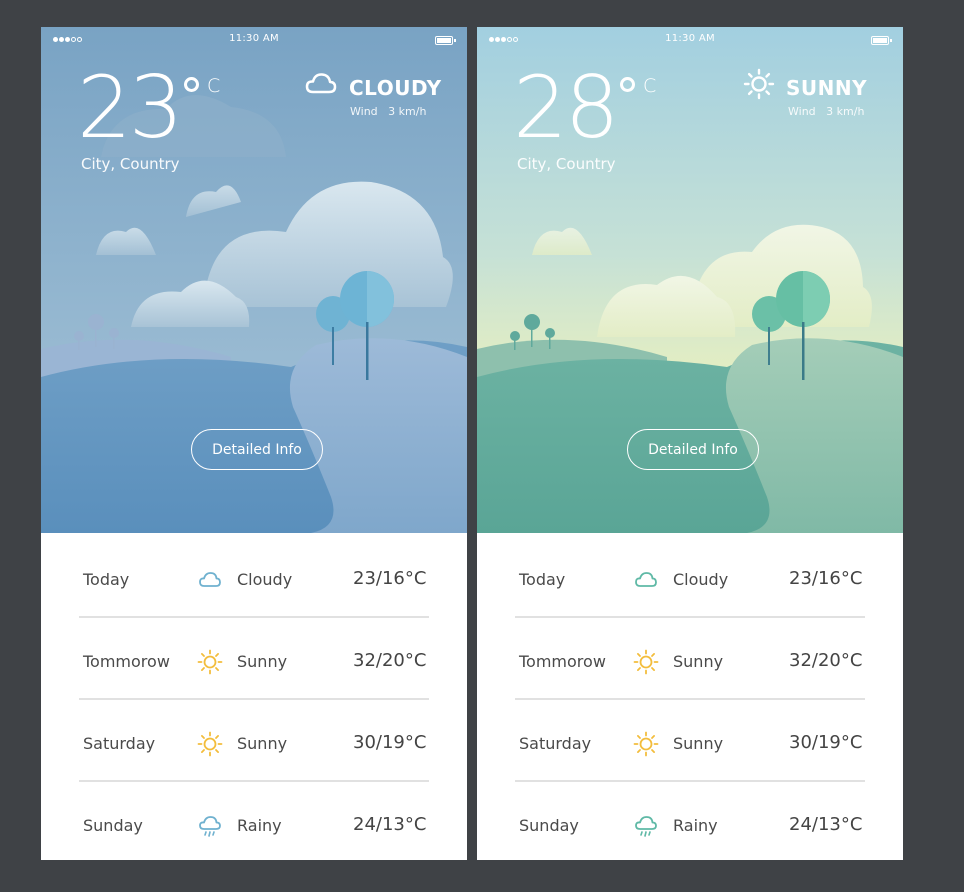 The image size is (964, 892). I want to click on current-temperature: 23, so click(130, 108).